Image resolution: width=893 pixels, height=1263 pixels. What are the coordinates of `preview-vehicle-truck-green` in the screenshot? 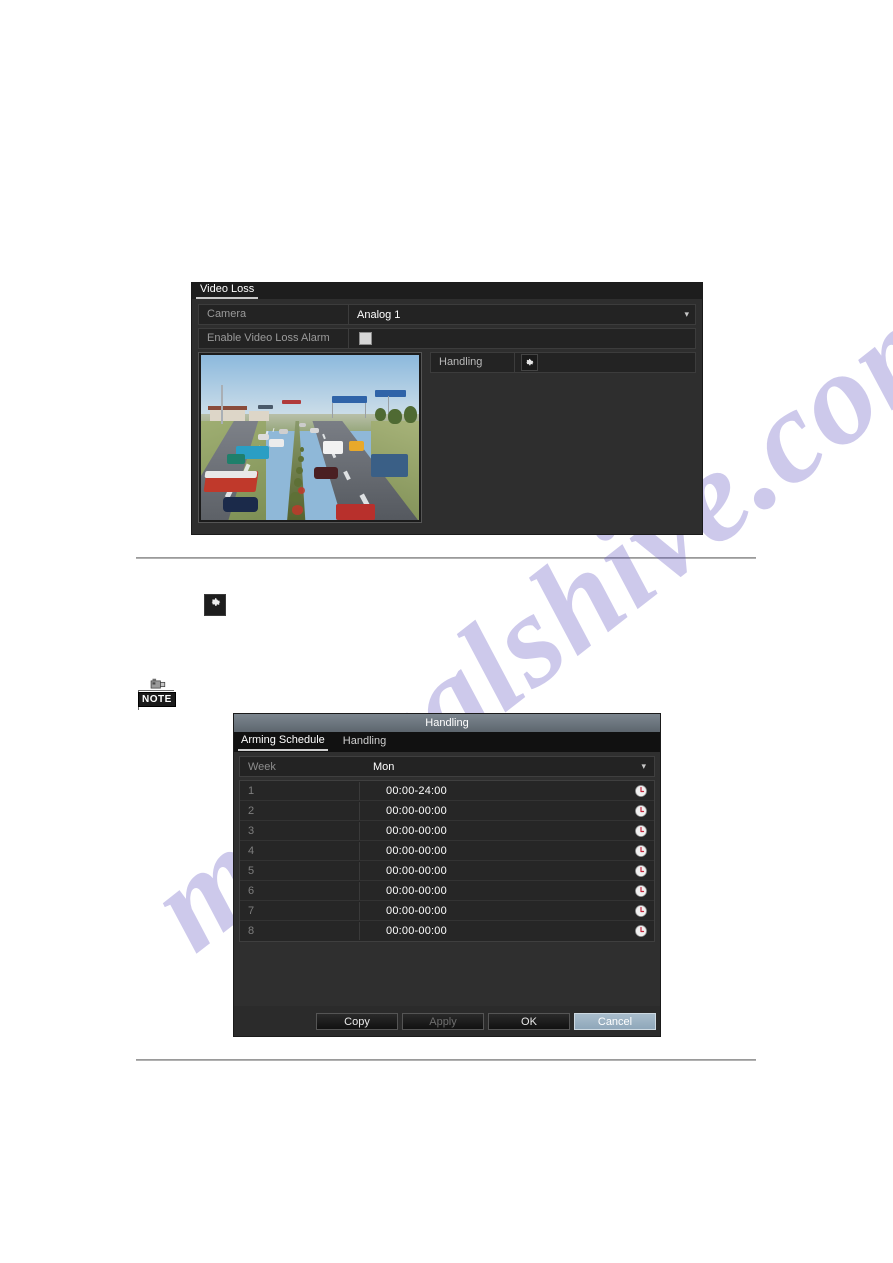 It's located at (236, 459).